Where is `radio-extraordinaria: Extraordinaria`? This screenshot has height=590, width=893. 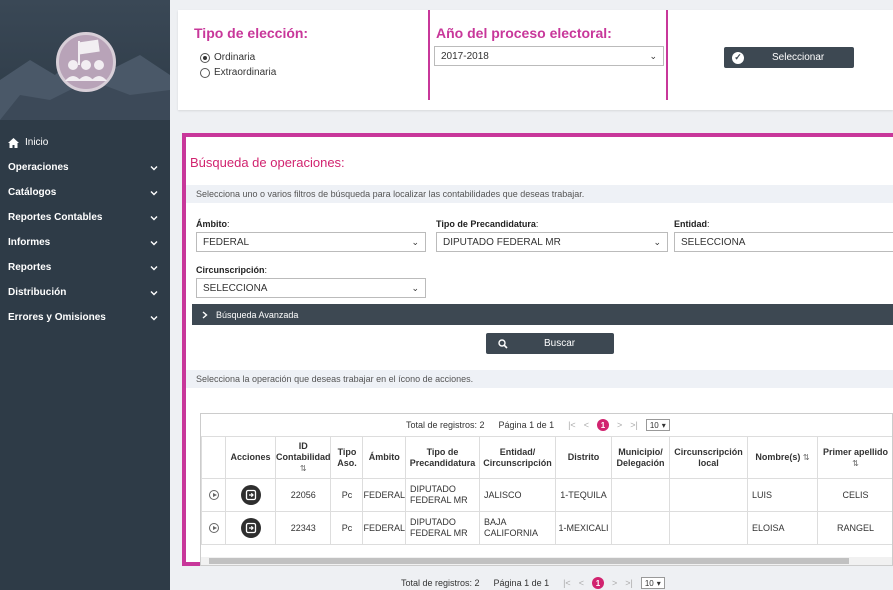 radio-extraordinaria: Extraordinaria is located at coordinates (238, 72).